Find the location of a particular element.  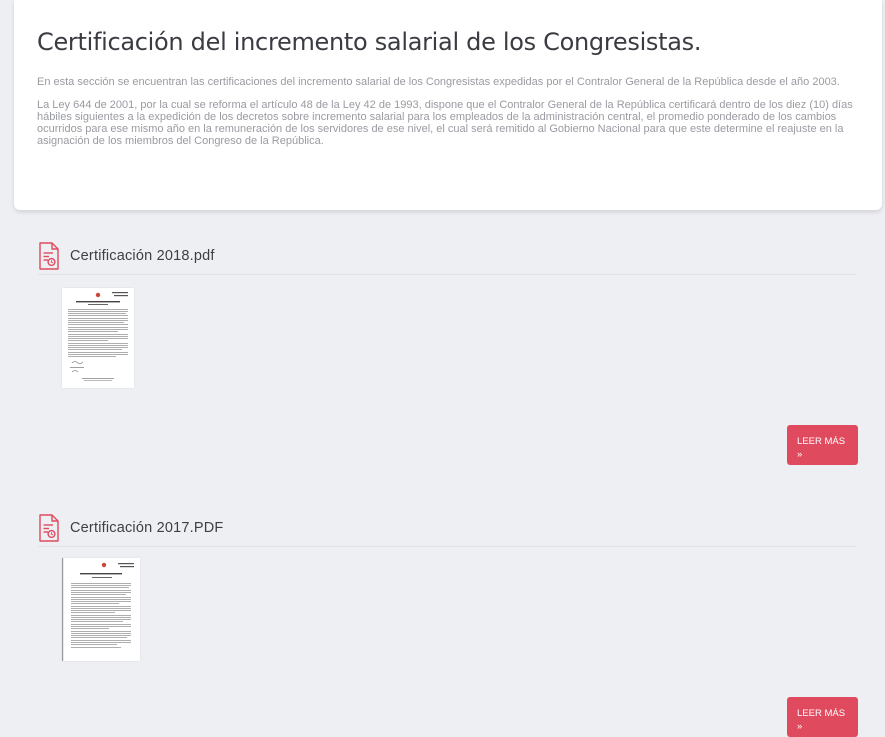

document-link: Certificación 2018.pdf is located at coordinates (142, 256).